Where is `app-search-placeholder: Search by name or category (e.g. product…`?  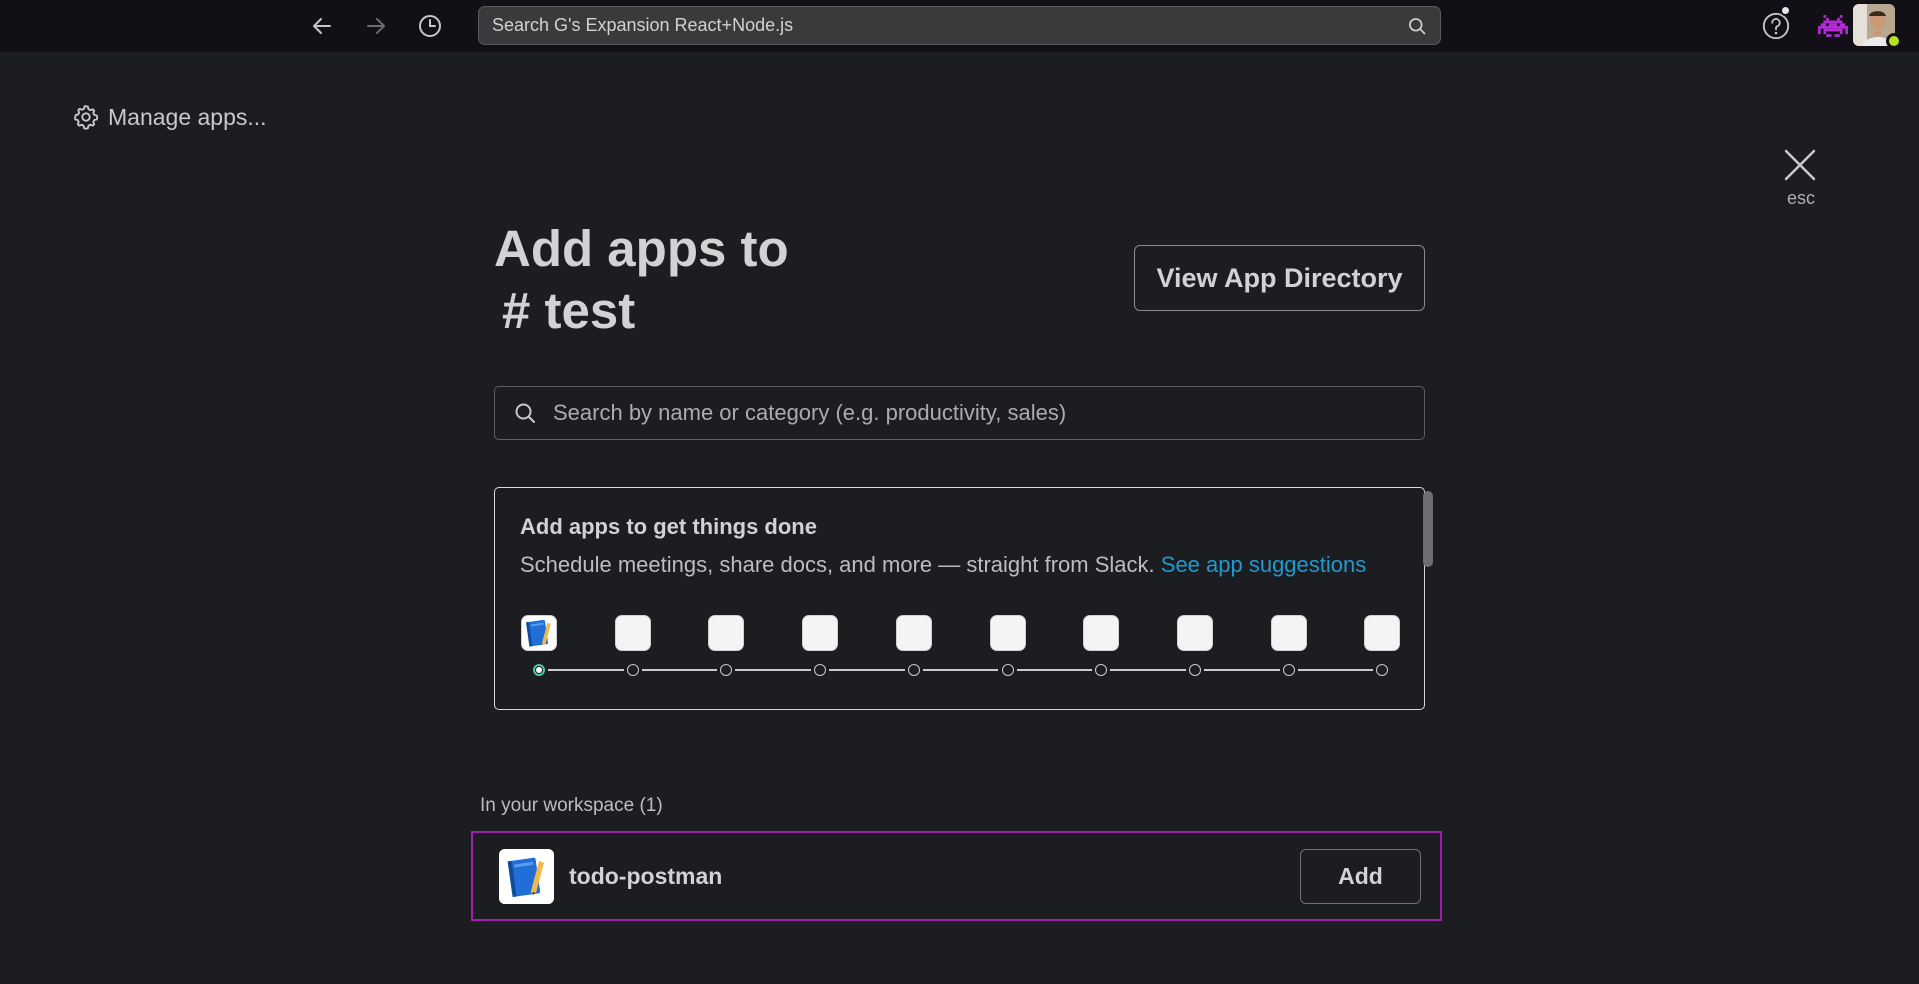 app-search-placeholder: Search by name or category (e.g. product… is located at coordinates (810, 412).